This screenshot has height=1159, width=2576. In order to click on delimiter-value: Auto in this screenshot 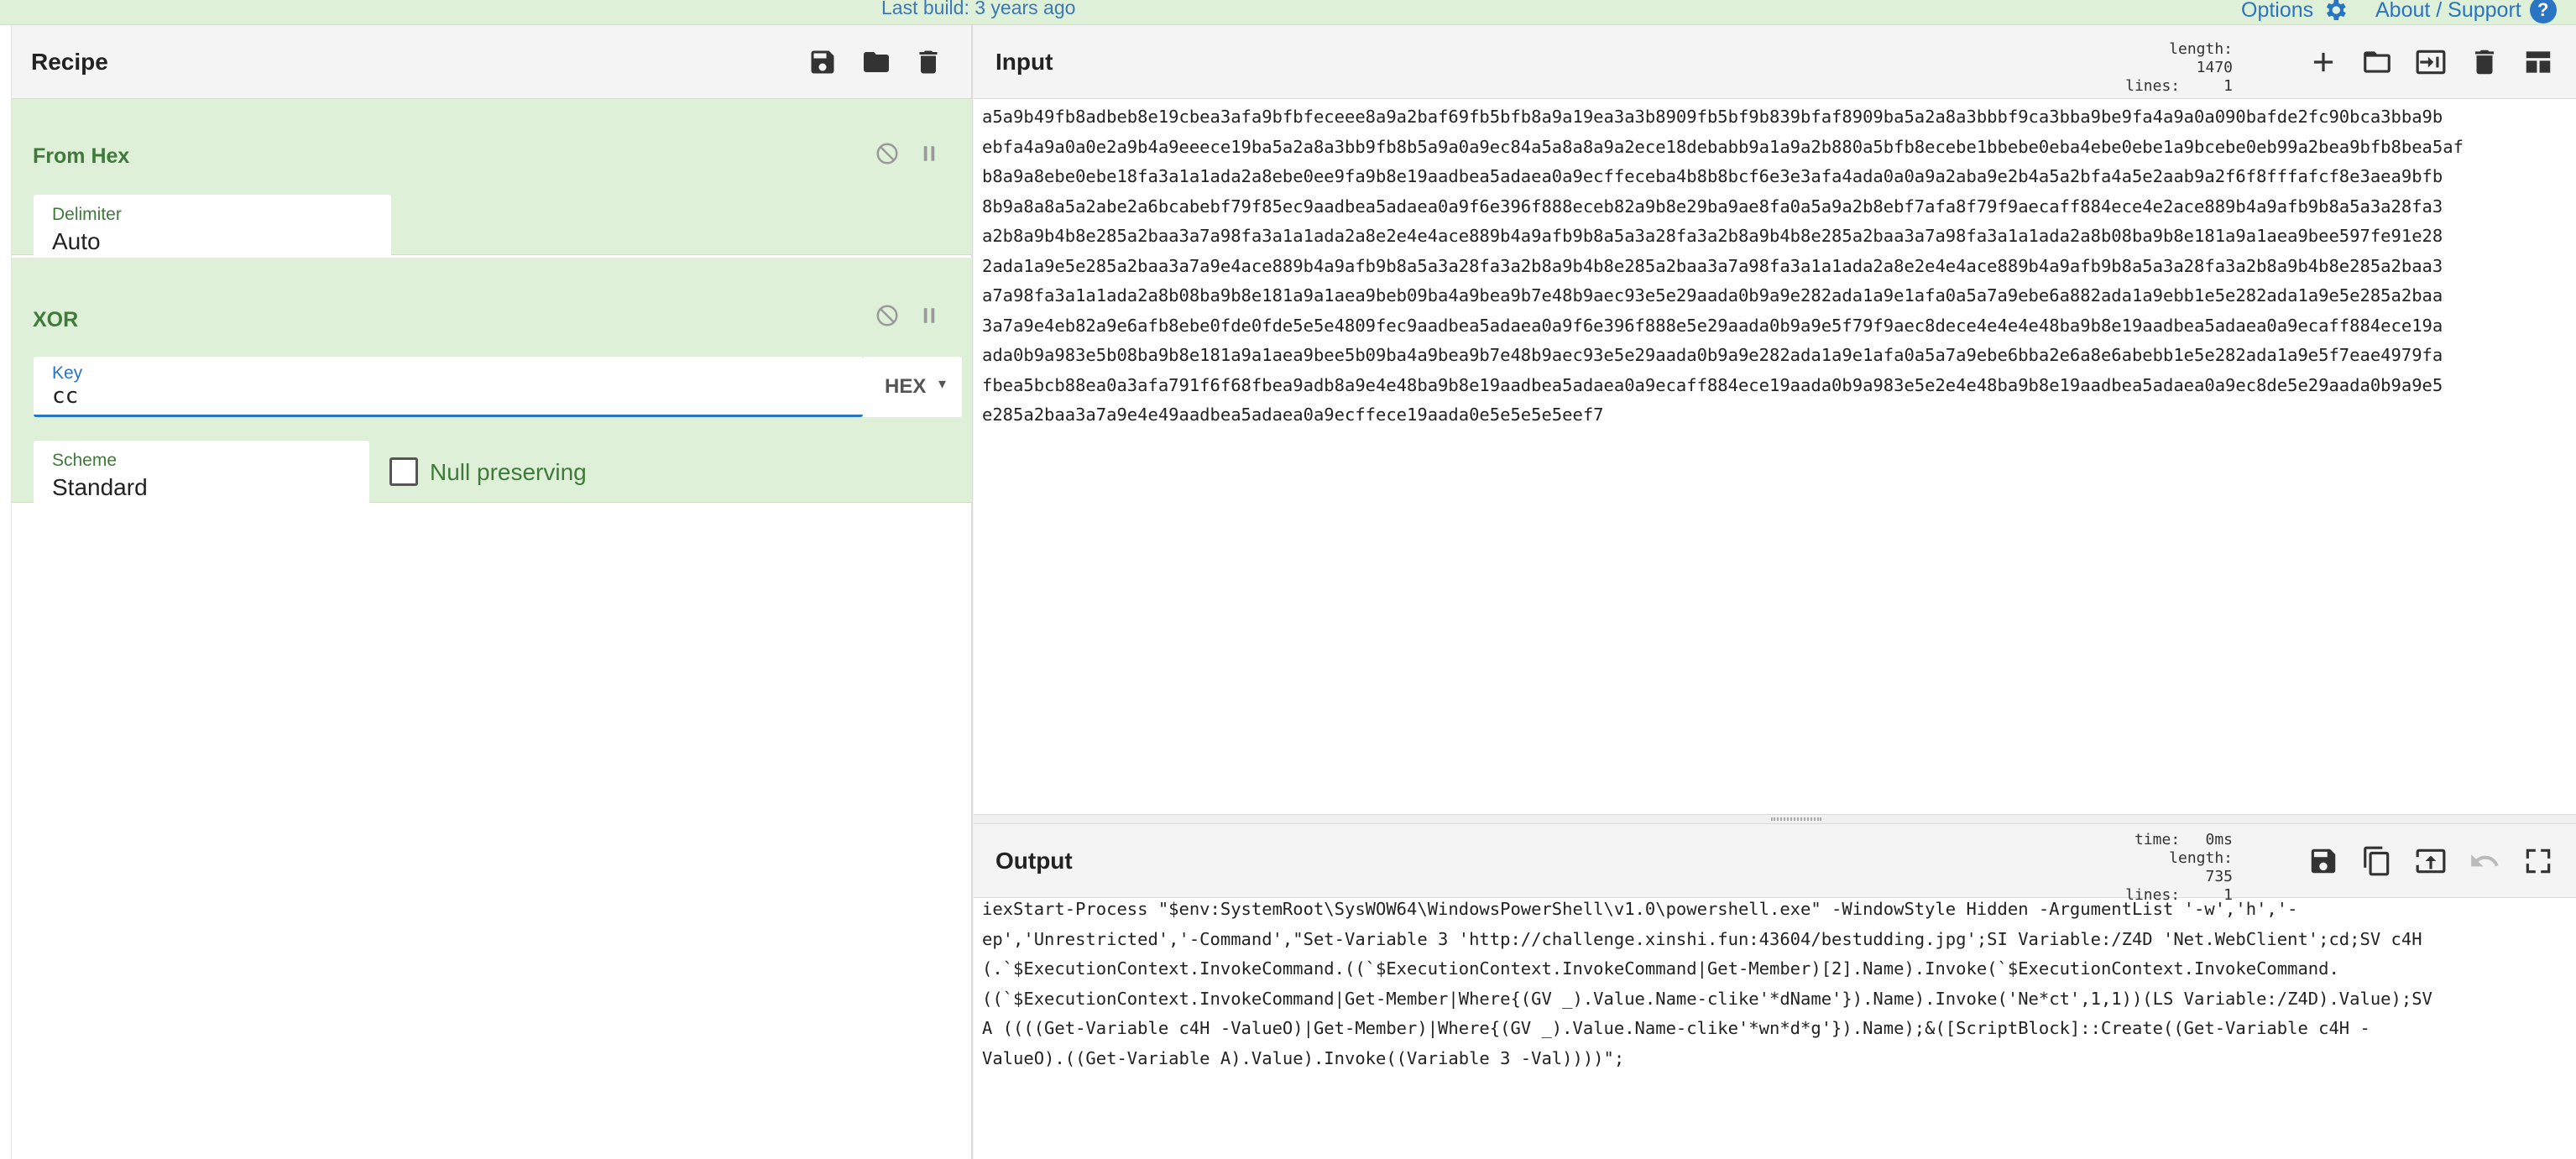, I will do `click(76, 241)`.